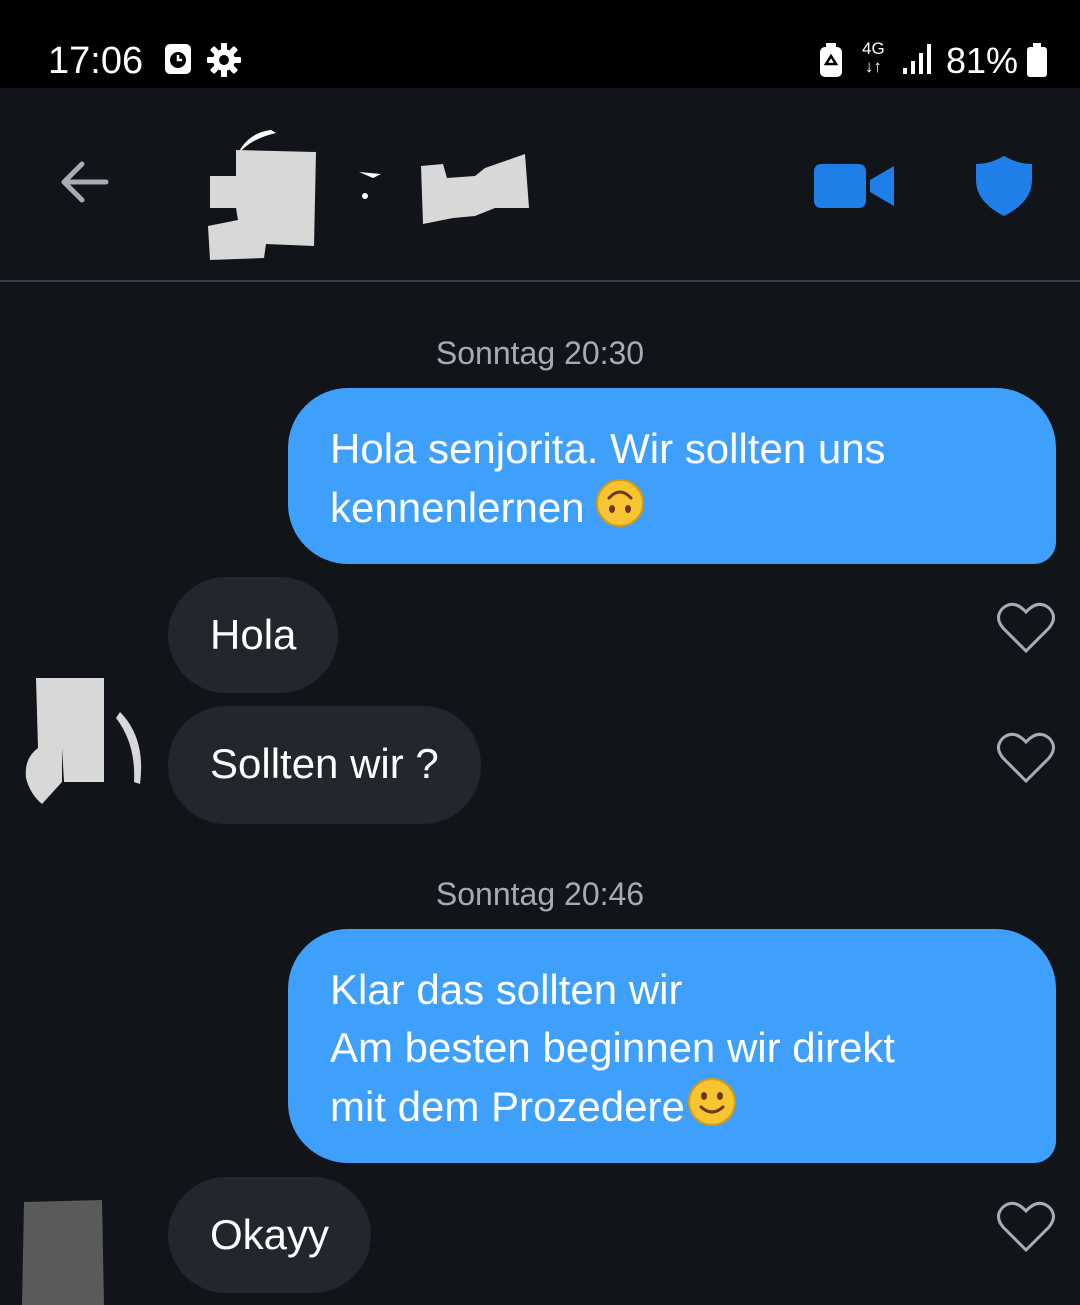 This screenshot has height=1305, width=1080. I want to click on received-message: Okayy, so click(270, 1235).